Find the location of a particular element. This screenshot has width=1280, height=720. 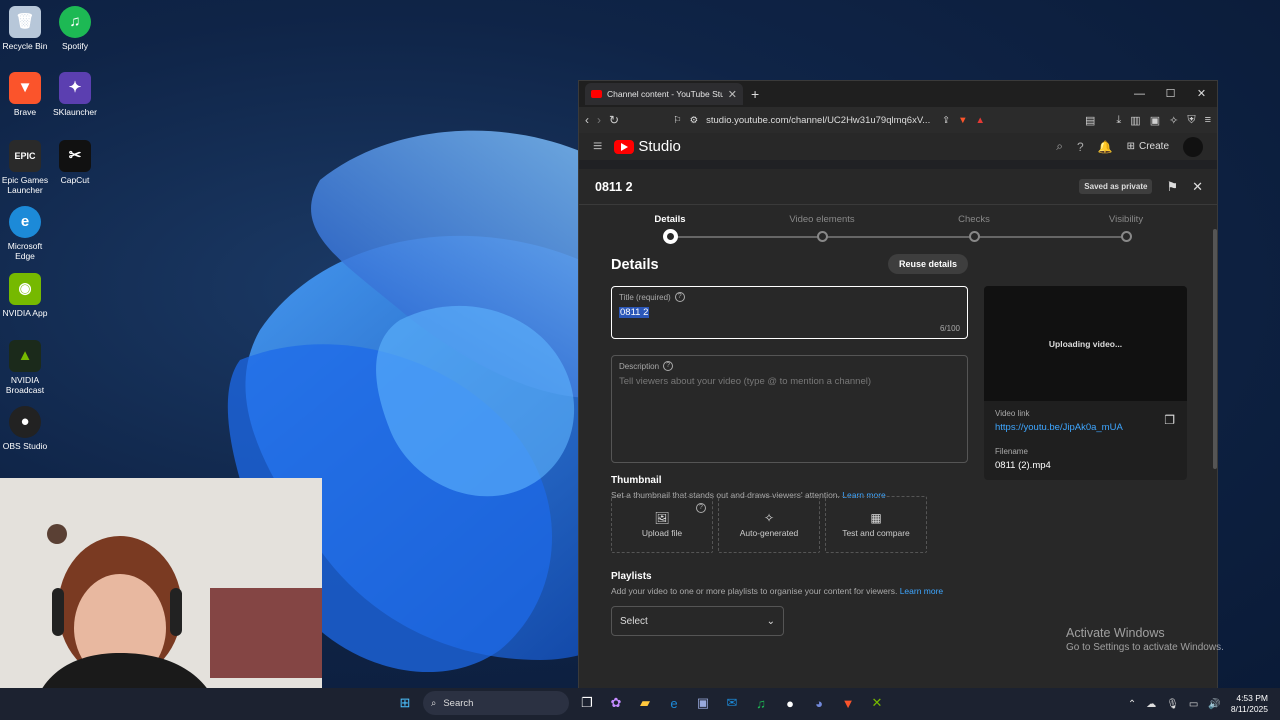

brave-rewards-icon: ▲ is located at coordinates (980, 120).